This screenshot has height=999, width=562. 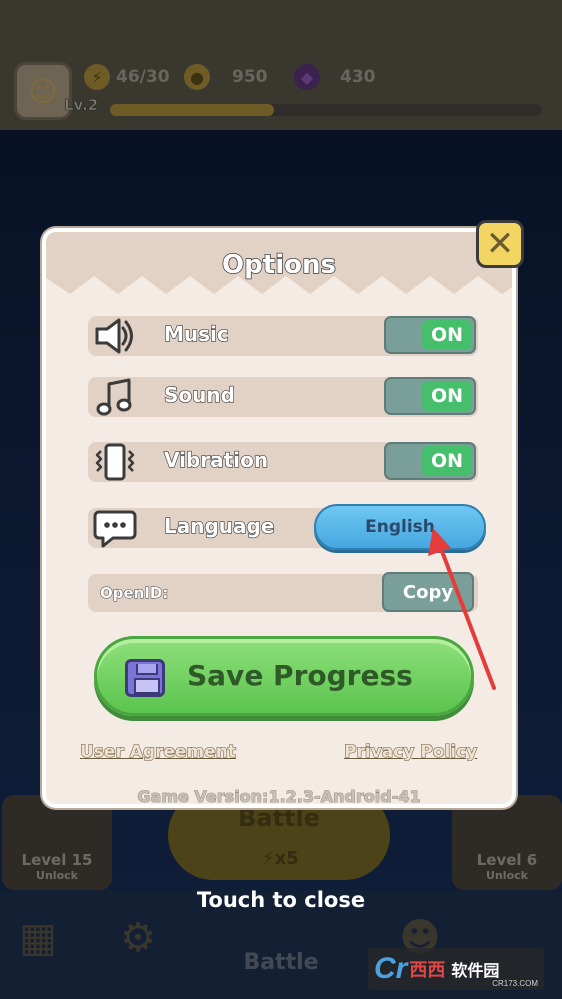 What do you see at coordinates (515, 983) in the screenshot?
I see `watermark-url: CR173.COM` at bounding box center [515, 983].